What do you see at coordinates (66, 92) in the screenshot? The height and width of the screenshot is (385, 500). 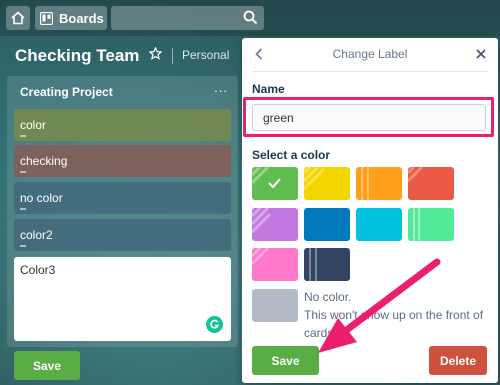 I see `list-title: Creating Project` at bounding box center [66, 92].